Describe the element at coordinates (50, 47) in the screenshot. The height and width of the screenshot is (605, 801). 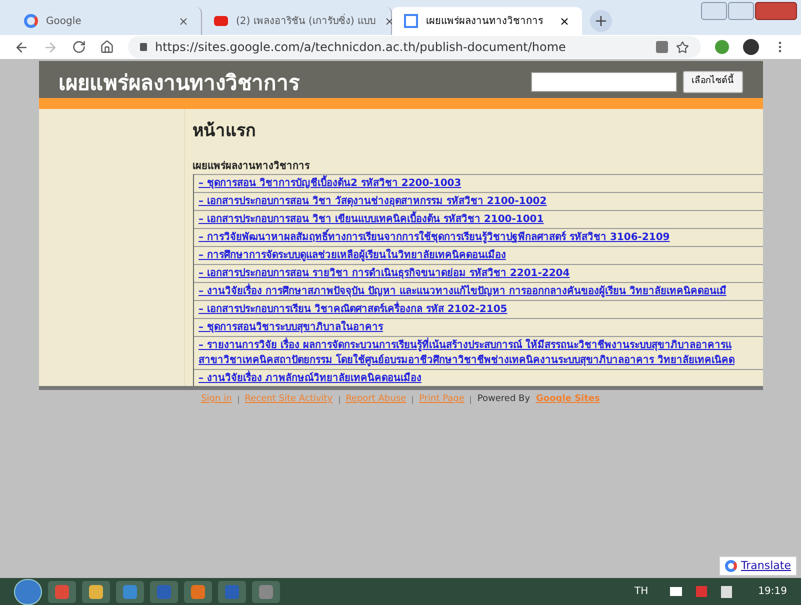
I see `forward-icon` at that location.